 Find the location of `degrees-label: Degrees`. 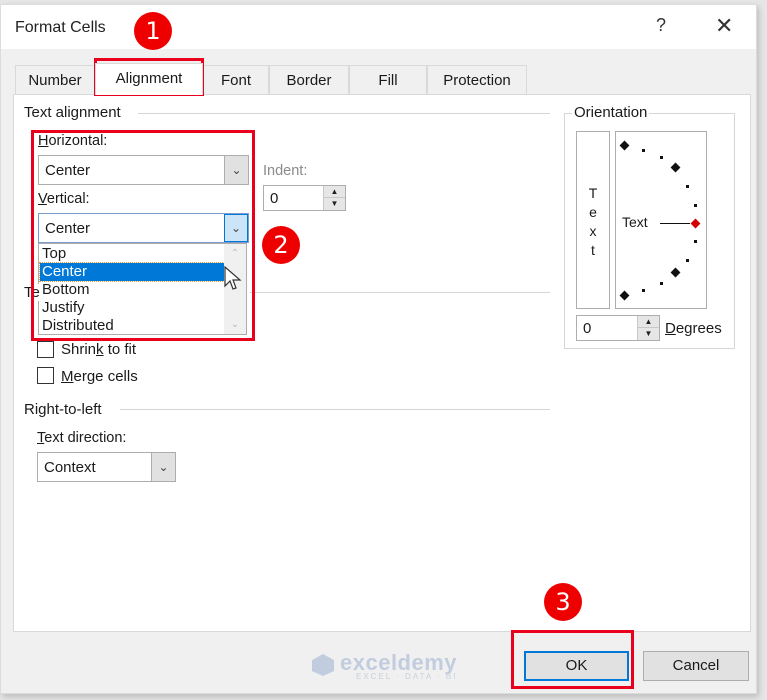

degrees-label: Degrees is located at coordinates (693, 328).